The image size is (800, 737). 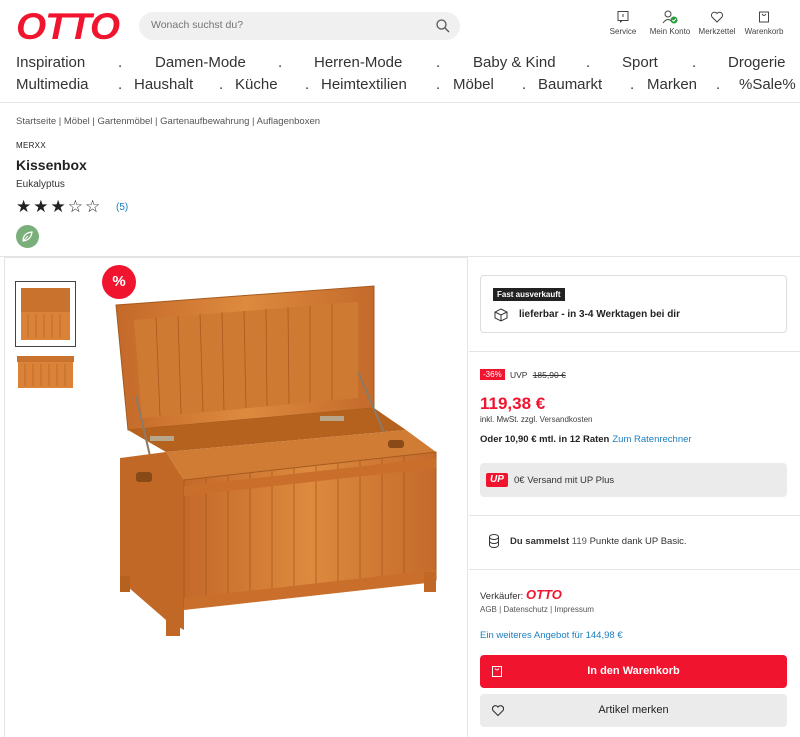 I want to click on thumbnail-image-open-box, so click(x=45, y=314).